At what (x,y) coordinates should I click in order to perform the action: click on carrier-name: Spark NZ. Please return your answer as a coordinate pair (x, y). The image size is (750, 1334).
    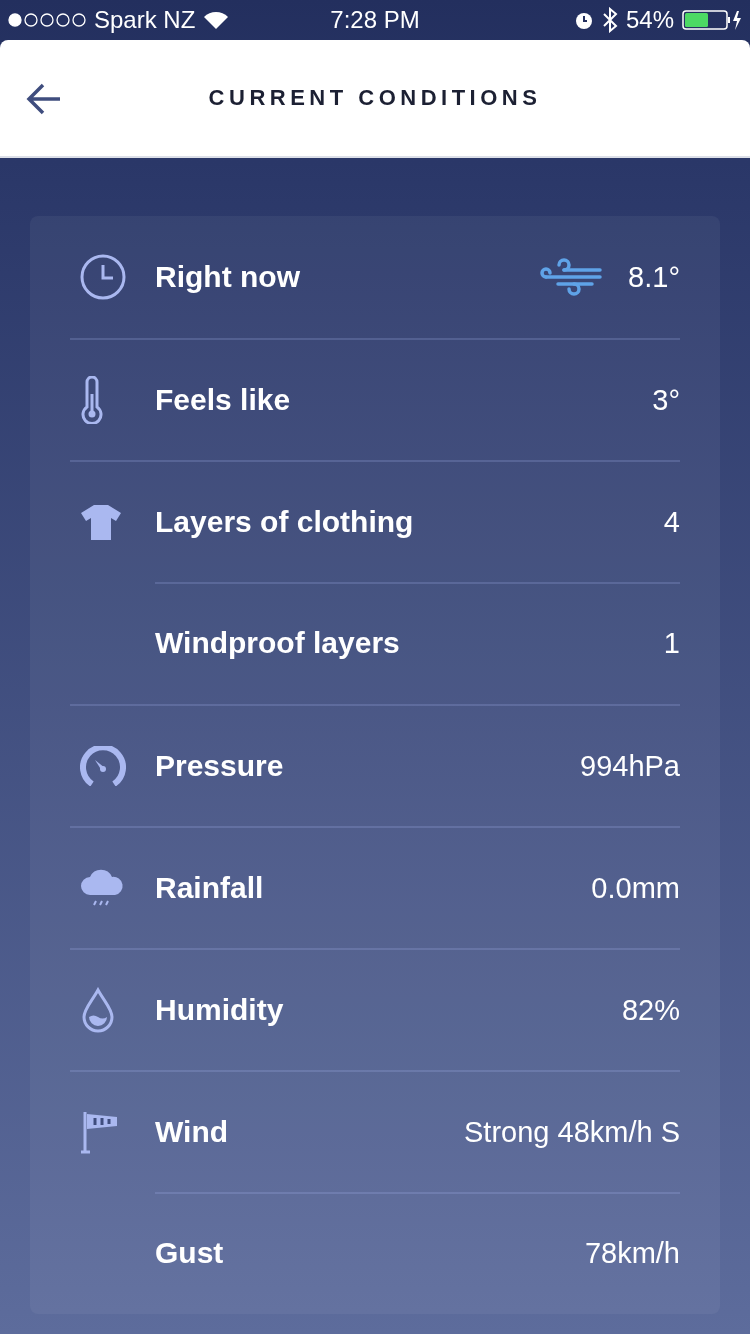
    Looking at the image, I should click on (145, 20).